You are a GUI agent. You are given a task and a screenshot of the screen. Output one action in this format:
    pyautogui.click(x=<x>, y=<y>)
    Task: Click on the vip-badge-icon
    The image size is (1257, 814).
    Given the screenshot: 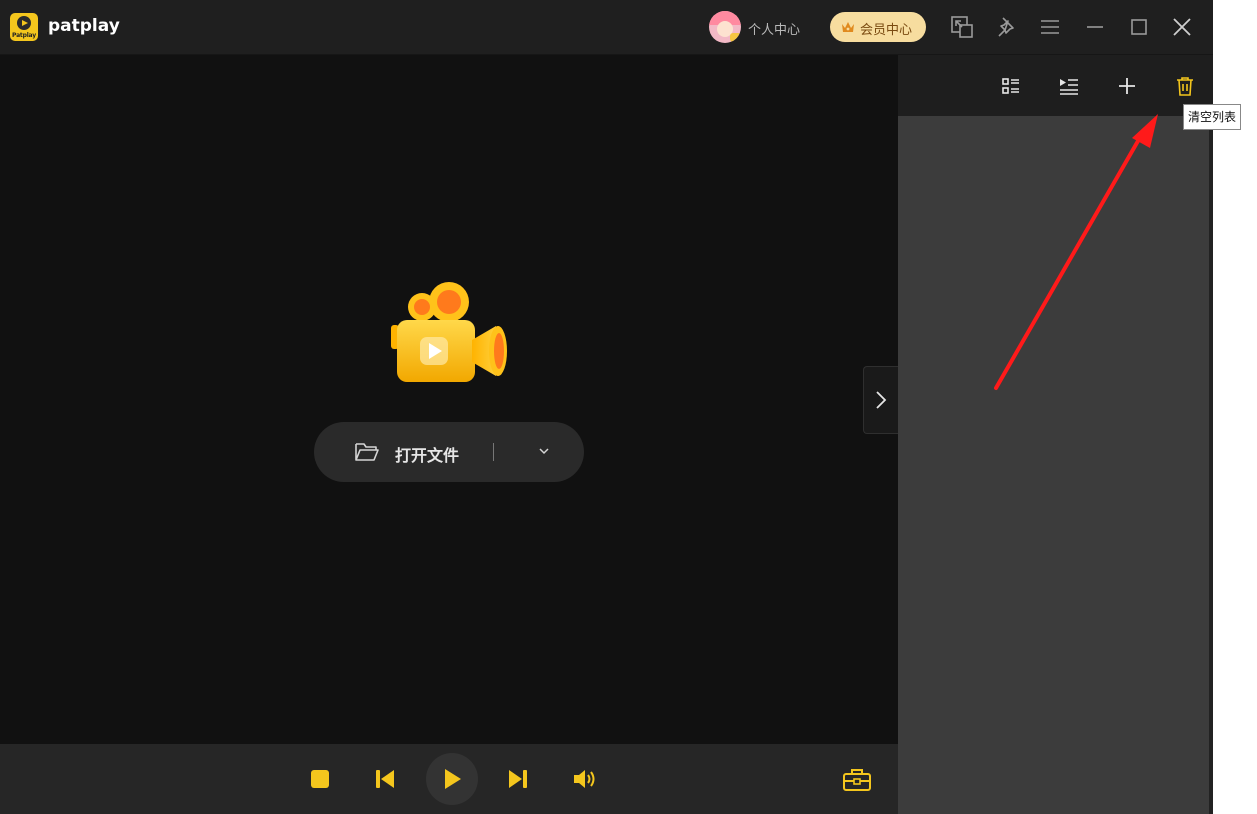 What is the action you would take?
    pyautogui.click(x=735, y=37)
    